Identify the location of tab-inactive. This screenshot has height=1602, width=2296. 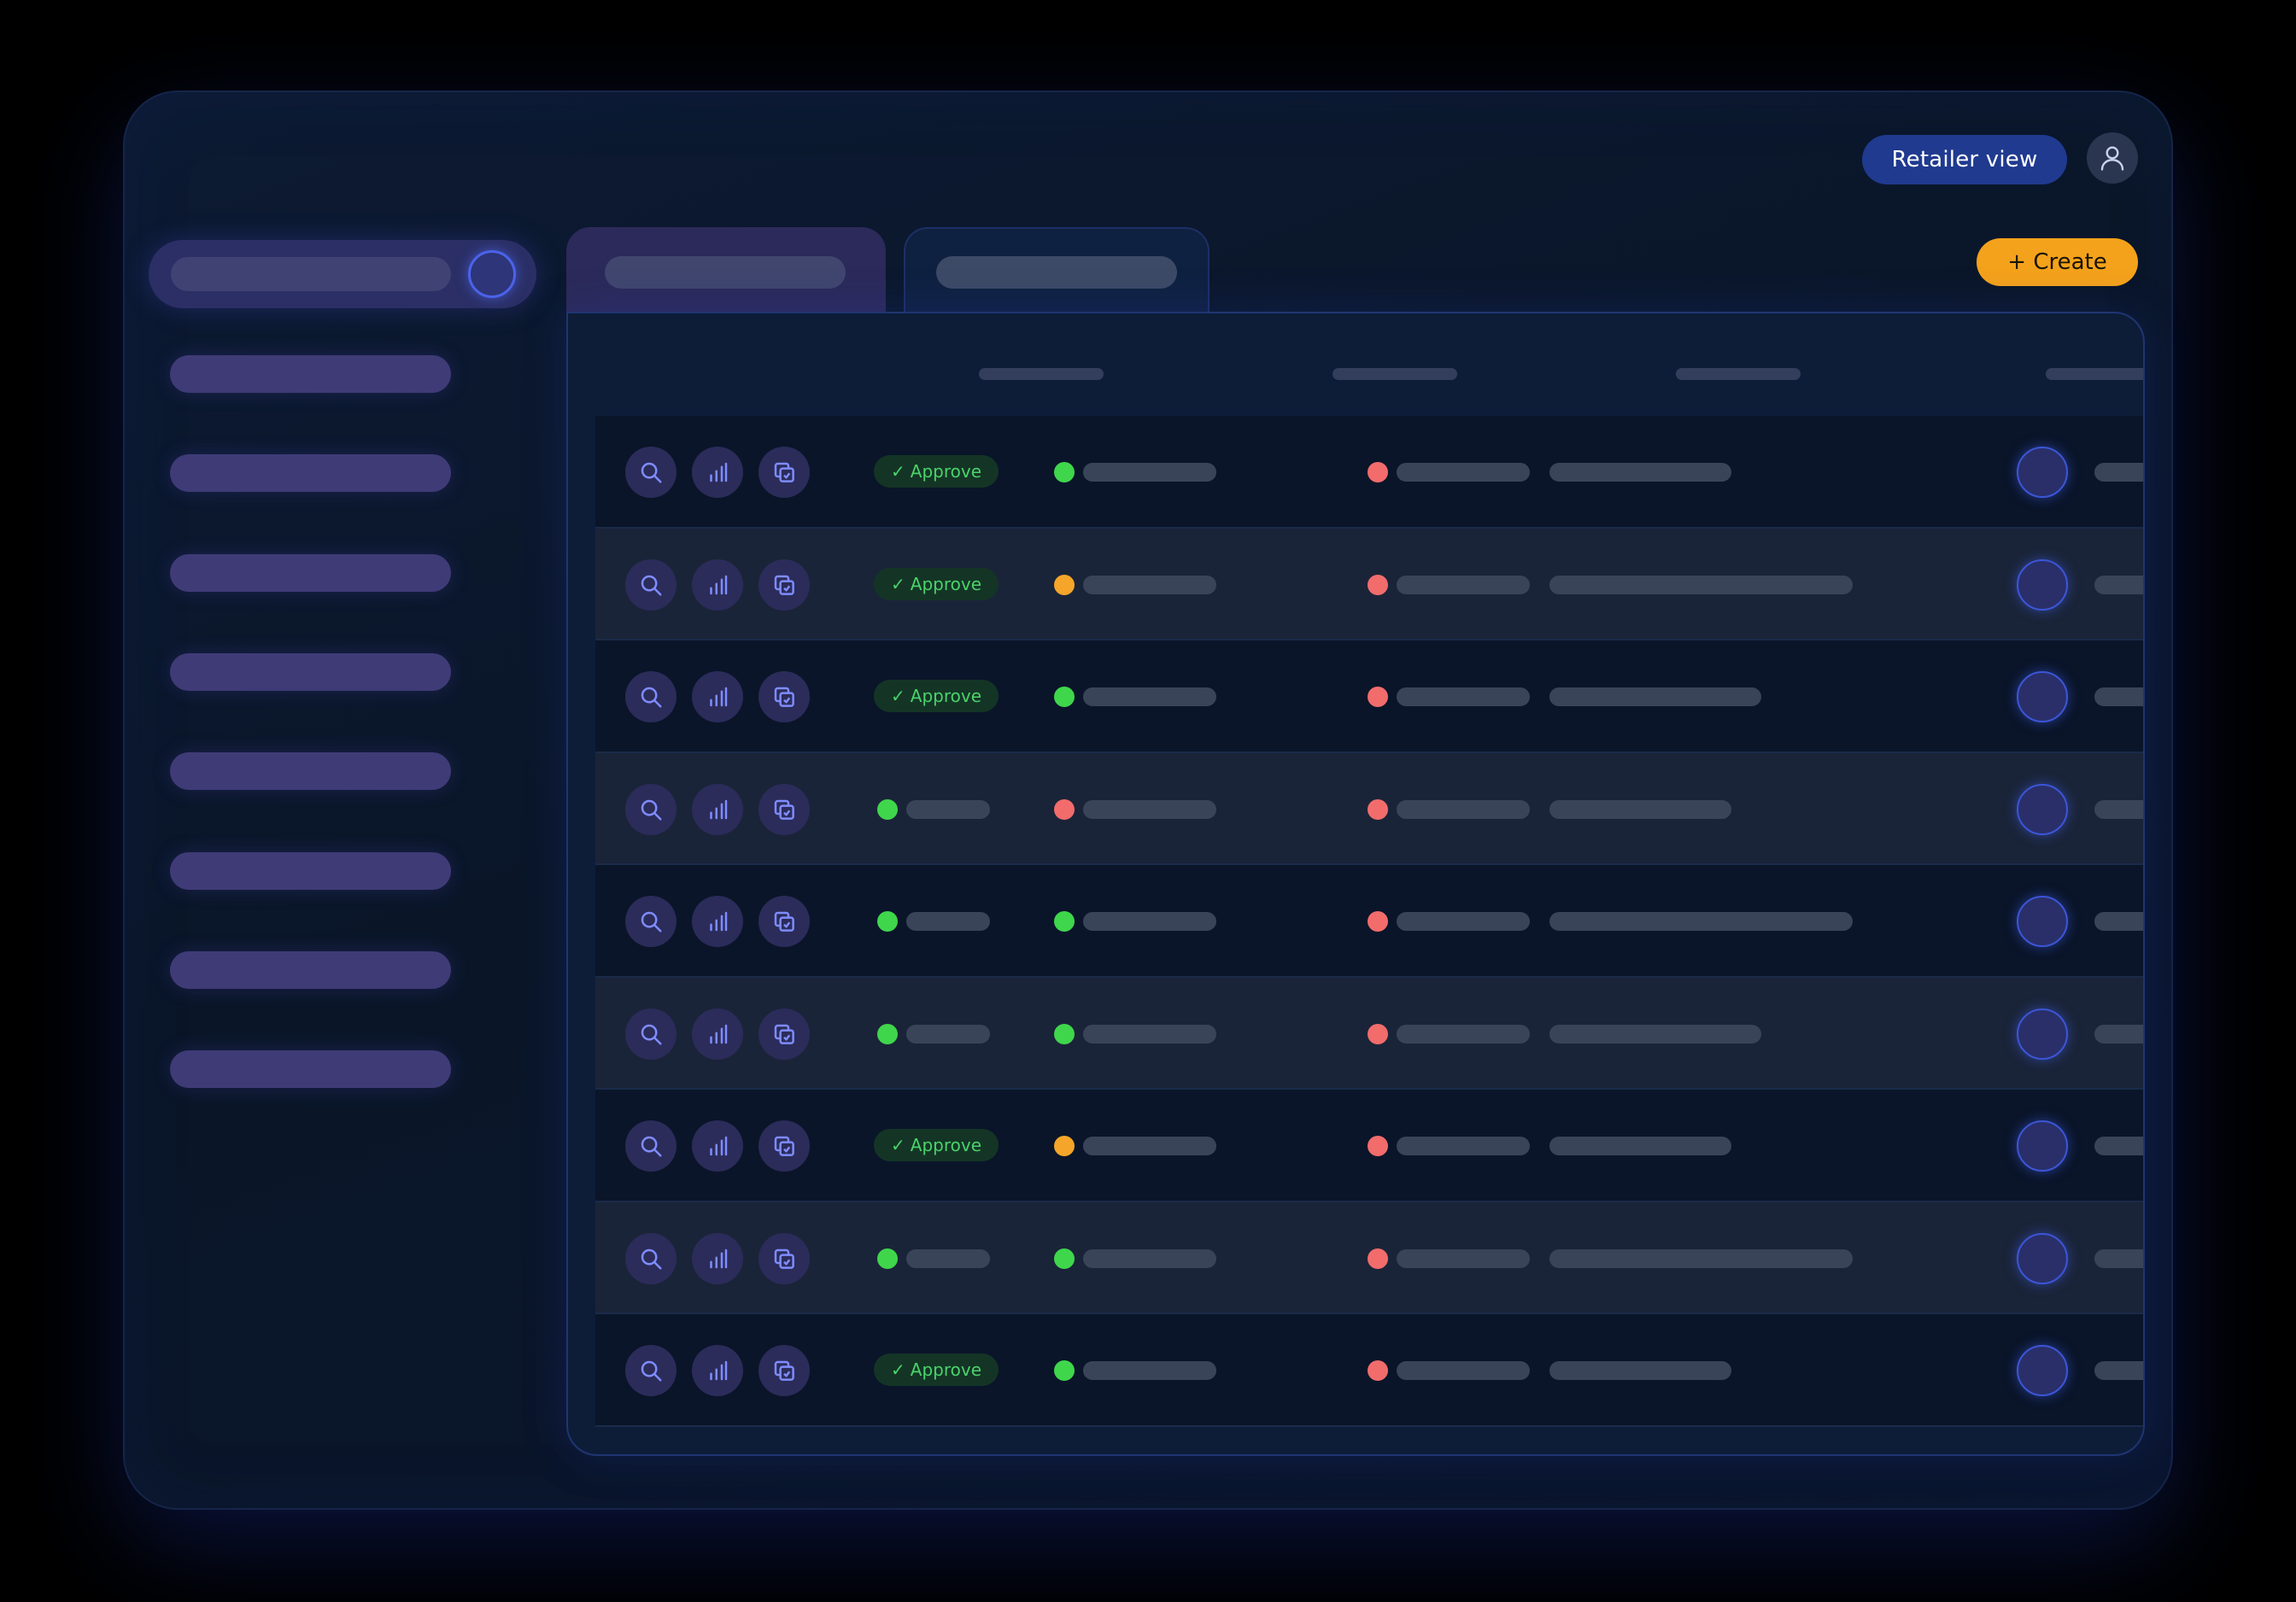
(726, 271).